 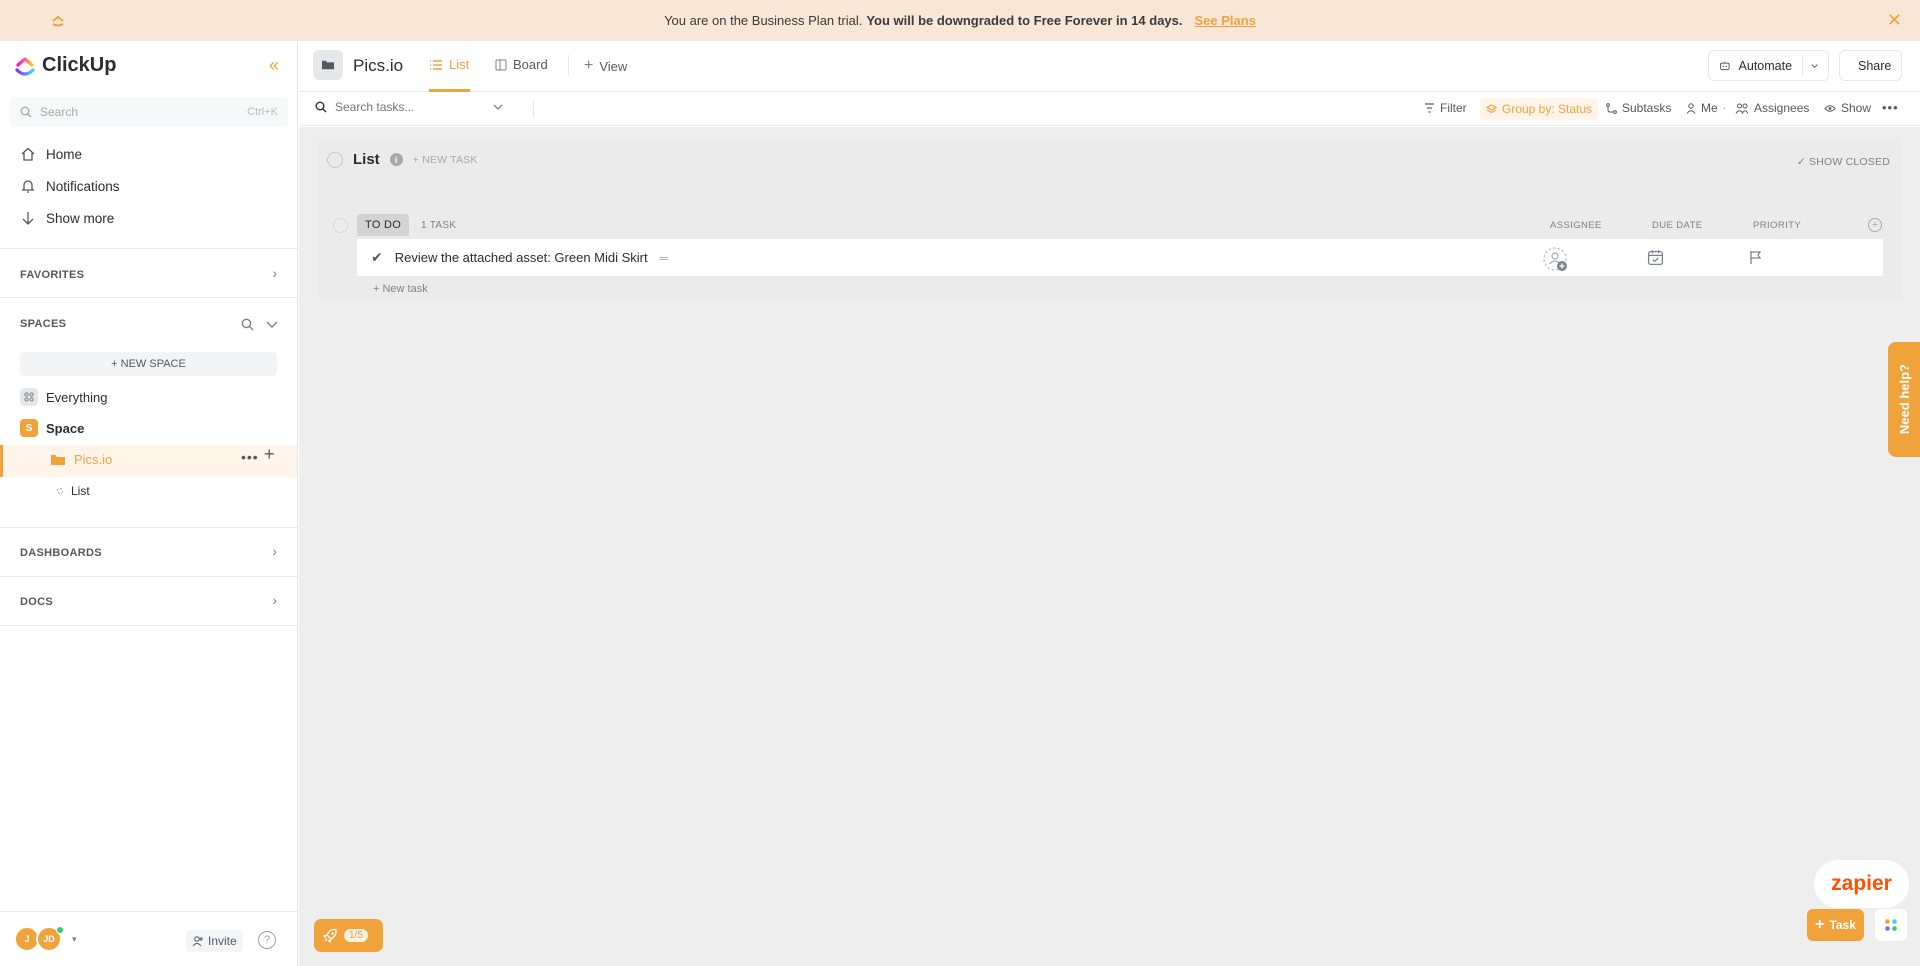 I want to click on clickup-small-icon, so click(x=58, y=21).